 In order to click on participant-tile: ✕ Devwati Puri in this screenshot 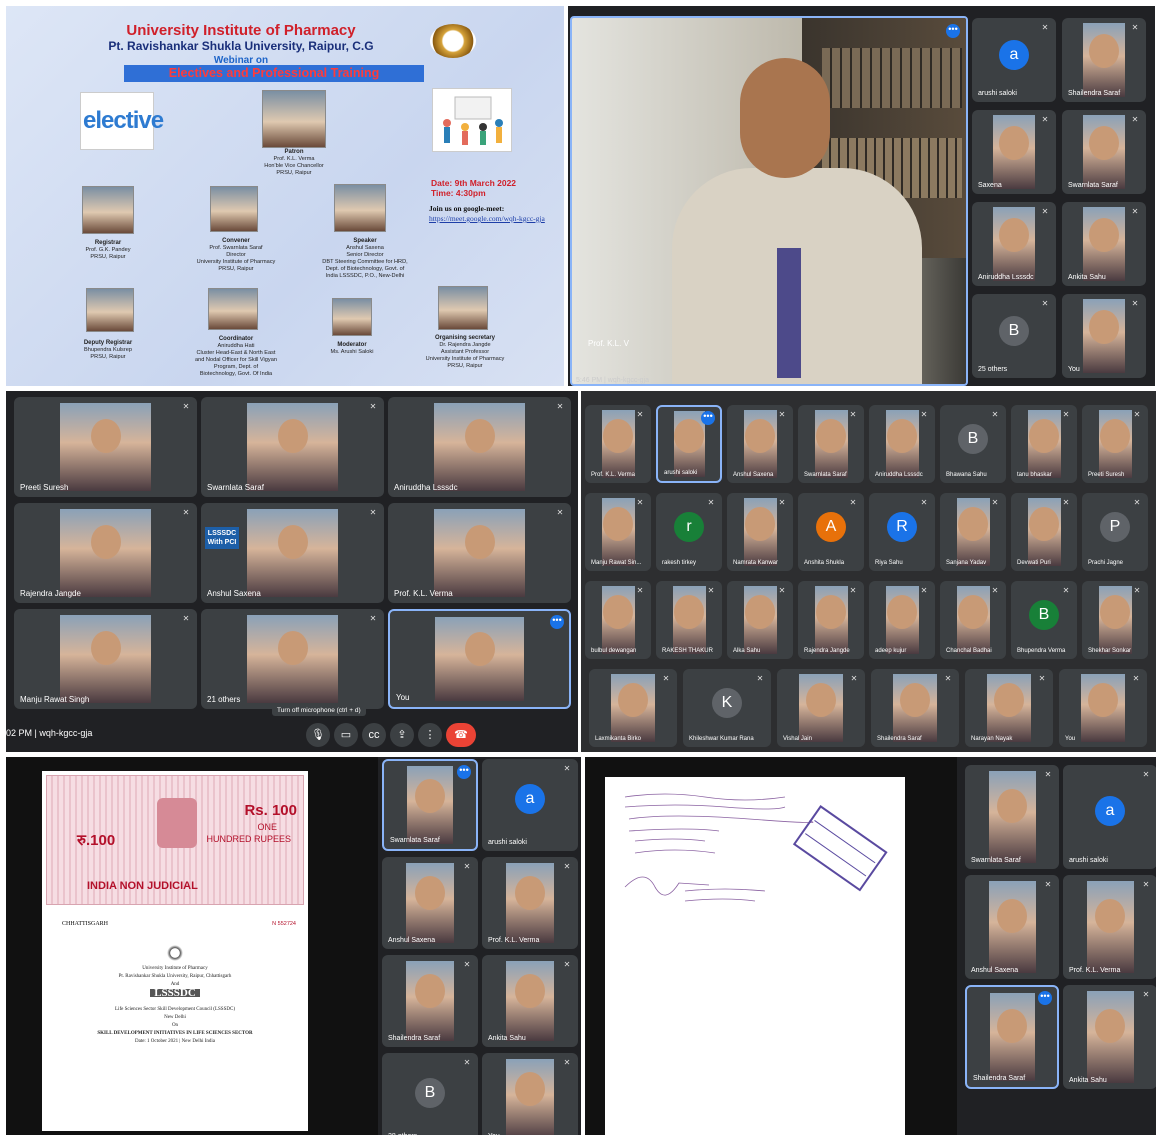, I will do `click(1044, 532)`.